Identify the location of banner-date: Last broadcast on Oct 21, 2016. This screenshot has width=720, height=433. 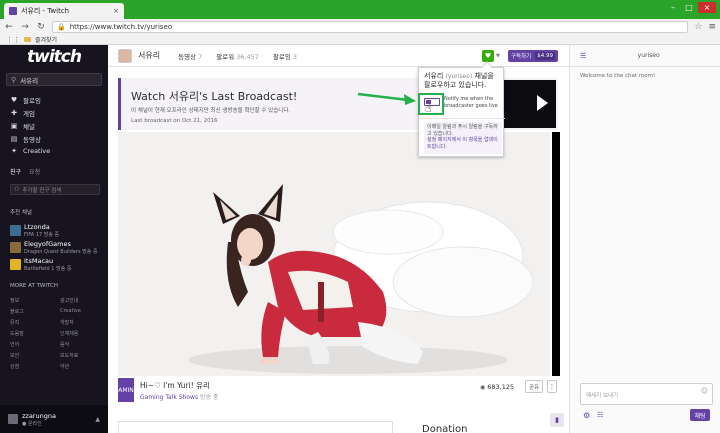
(174, 121).